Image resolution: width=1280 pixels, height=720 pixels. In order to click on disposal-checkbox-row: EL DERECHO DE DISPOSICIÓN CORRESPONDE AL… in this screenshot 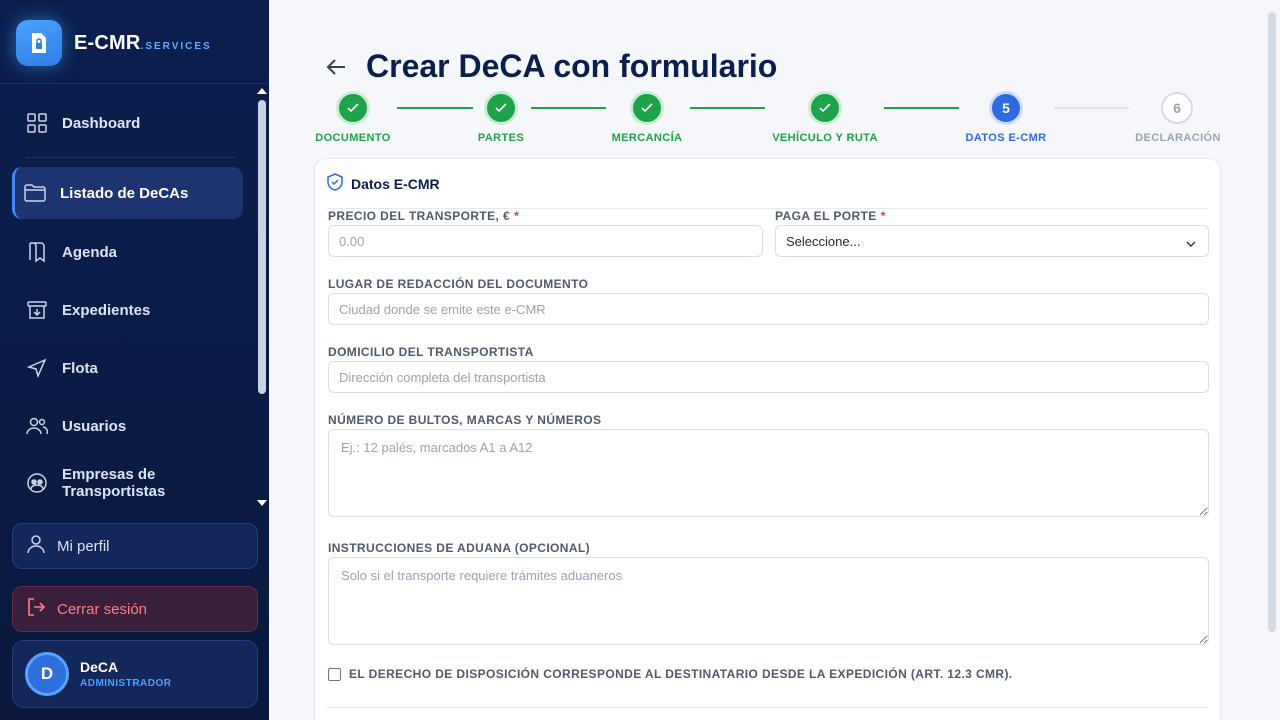, I will do `click(670, 674)`.